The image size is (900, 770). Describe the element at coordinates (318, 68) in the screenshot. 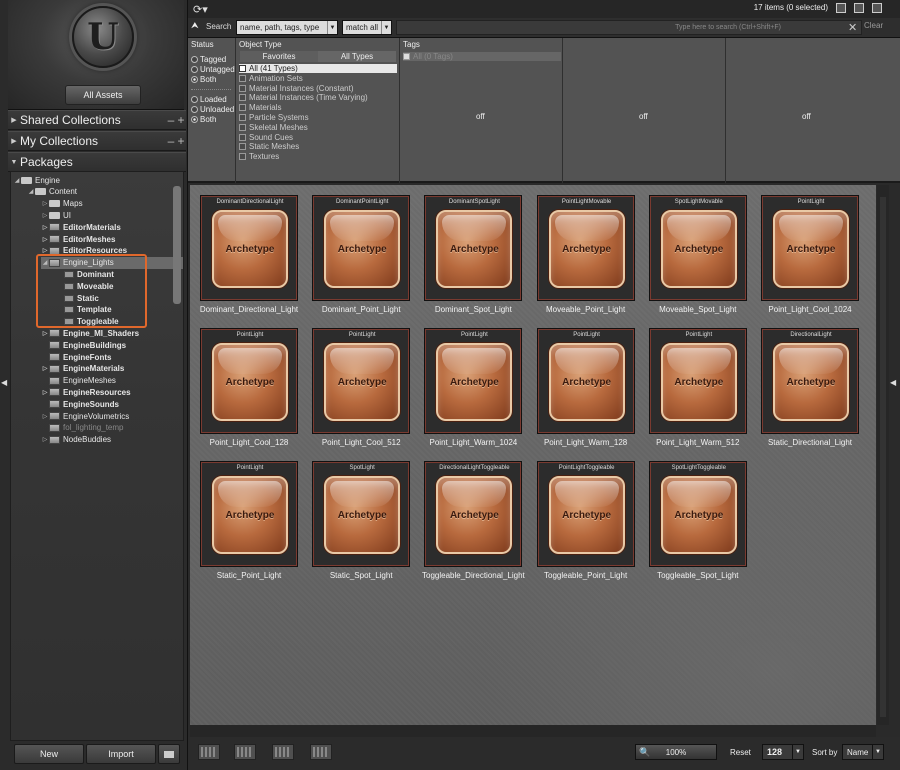

I see `object-type-checkbox: All (41 Types)` at that location.